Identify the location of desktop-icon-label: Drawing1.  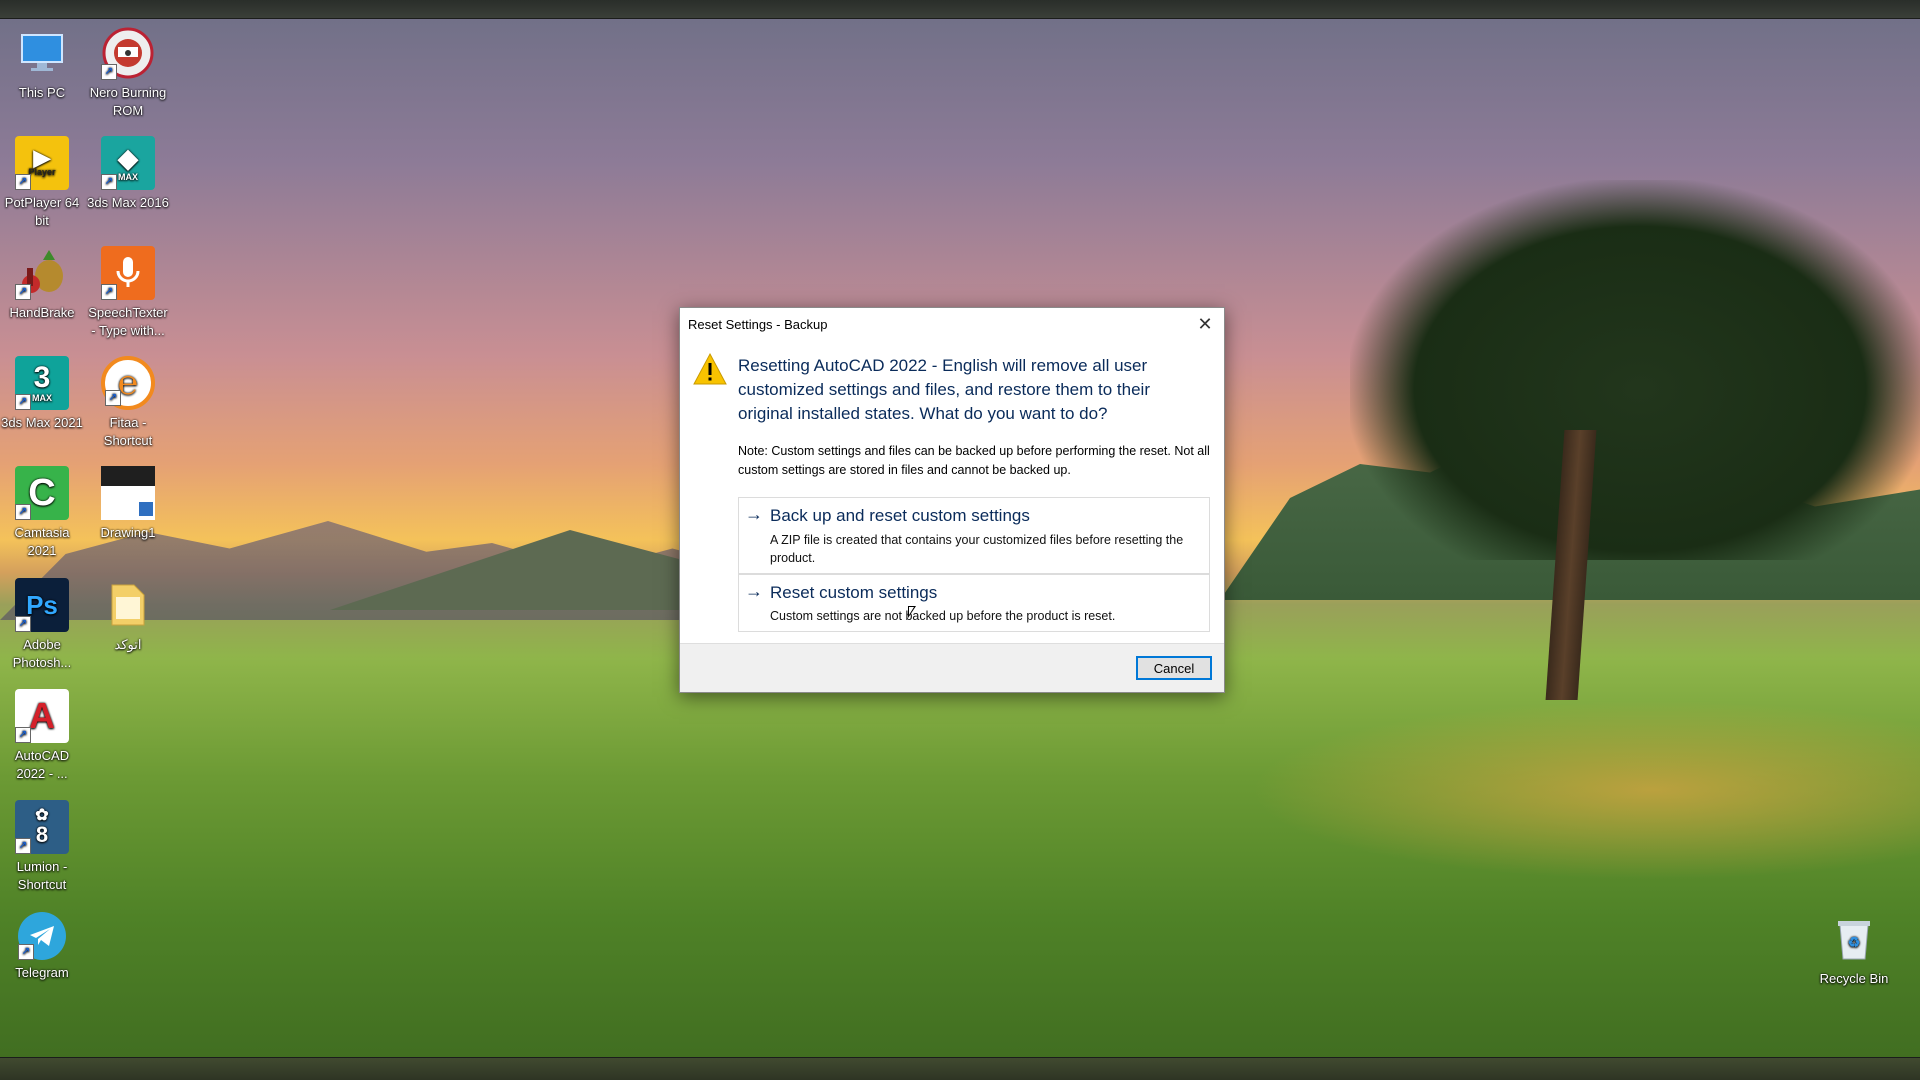
(128, 532).